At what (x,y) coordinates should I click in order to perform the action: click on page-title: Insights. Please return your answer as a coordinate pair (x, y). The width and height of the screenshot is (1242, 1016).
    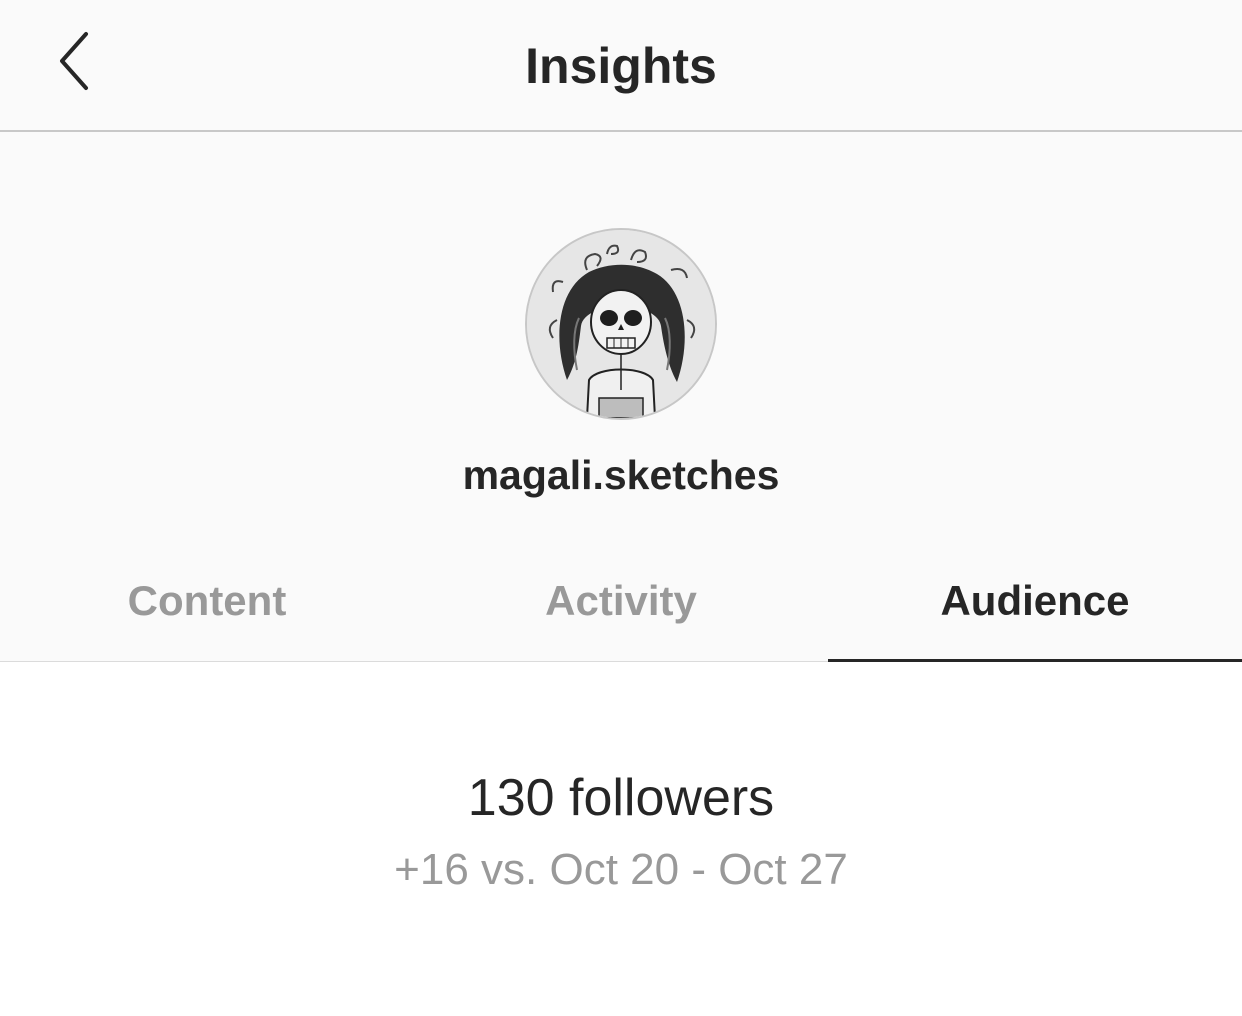
    Looking at the image, I should click on (621, 66).